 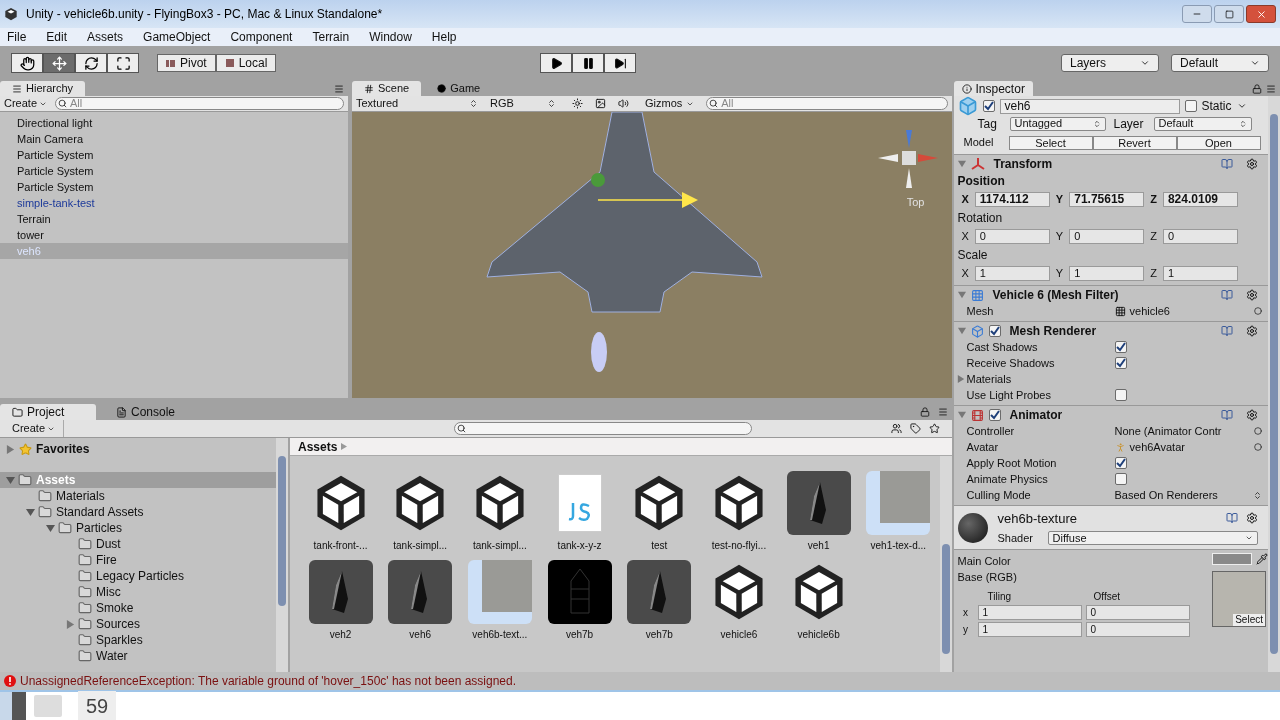 I want to click on minimize-button, so click(x=1197, y=14).